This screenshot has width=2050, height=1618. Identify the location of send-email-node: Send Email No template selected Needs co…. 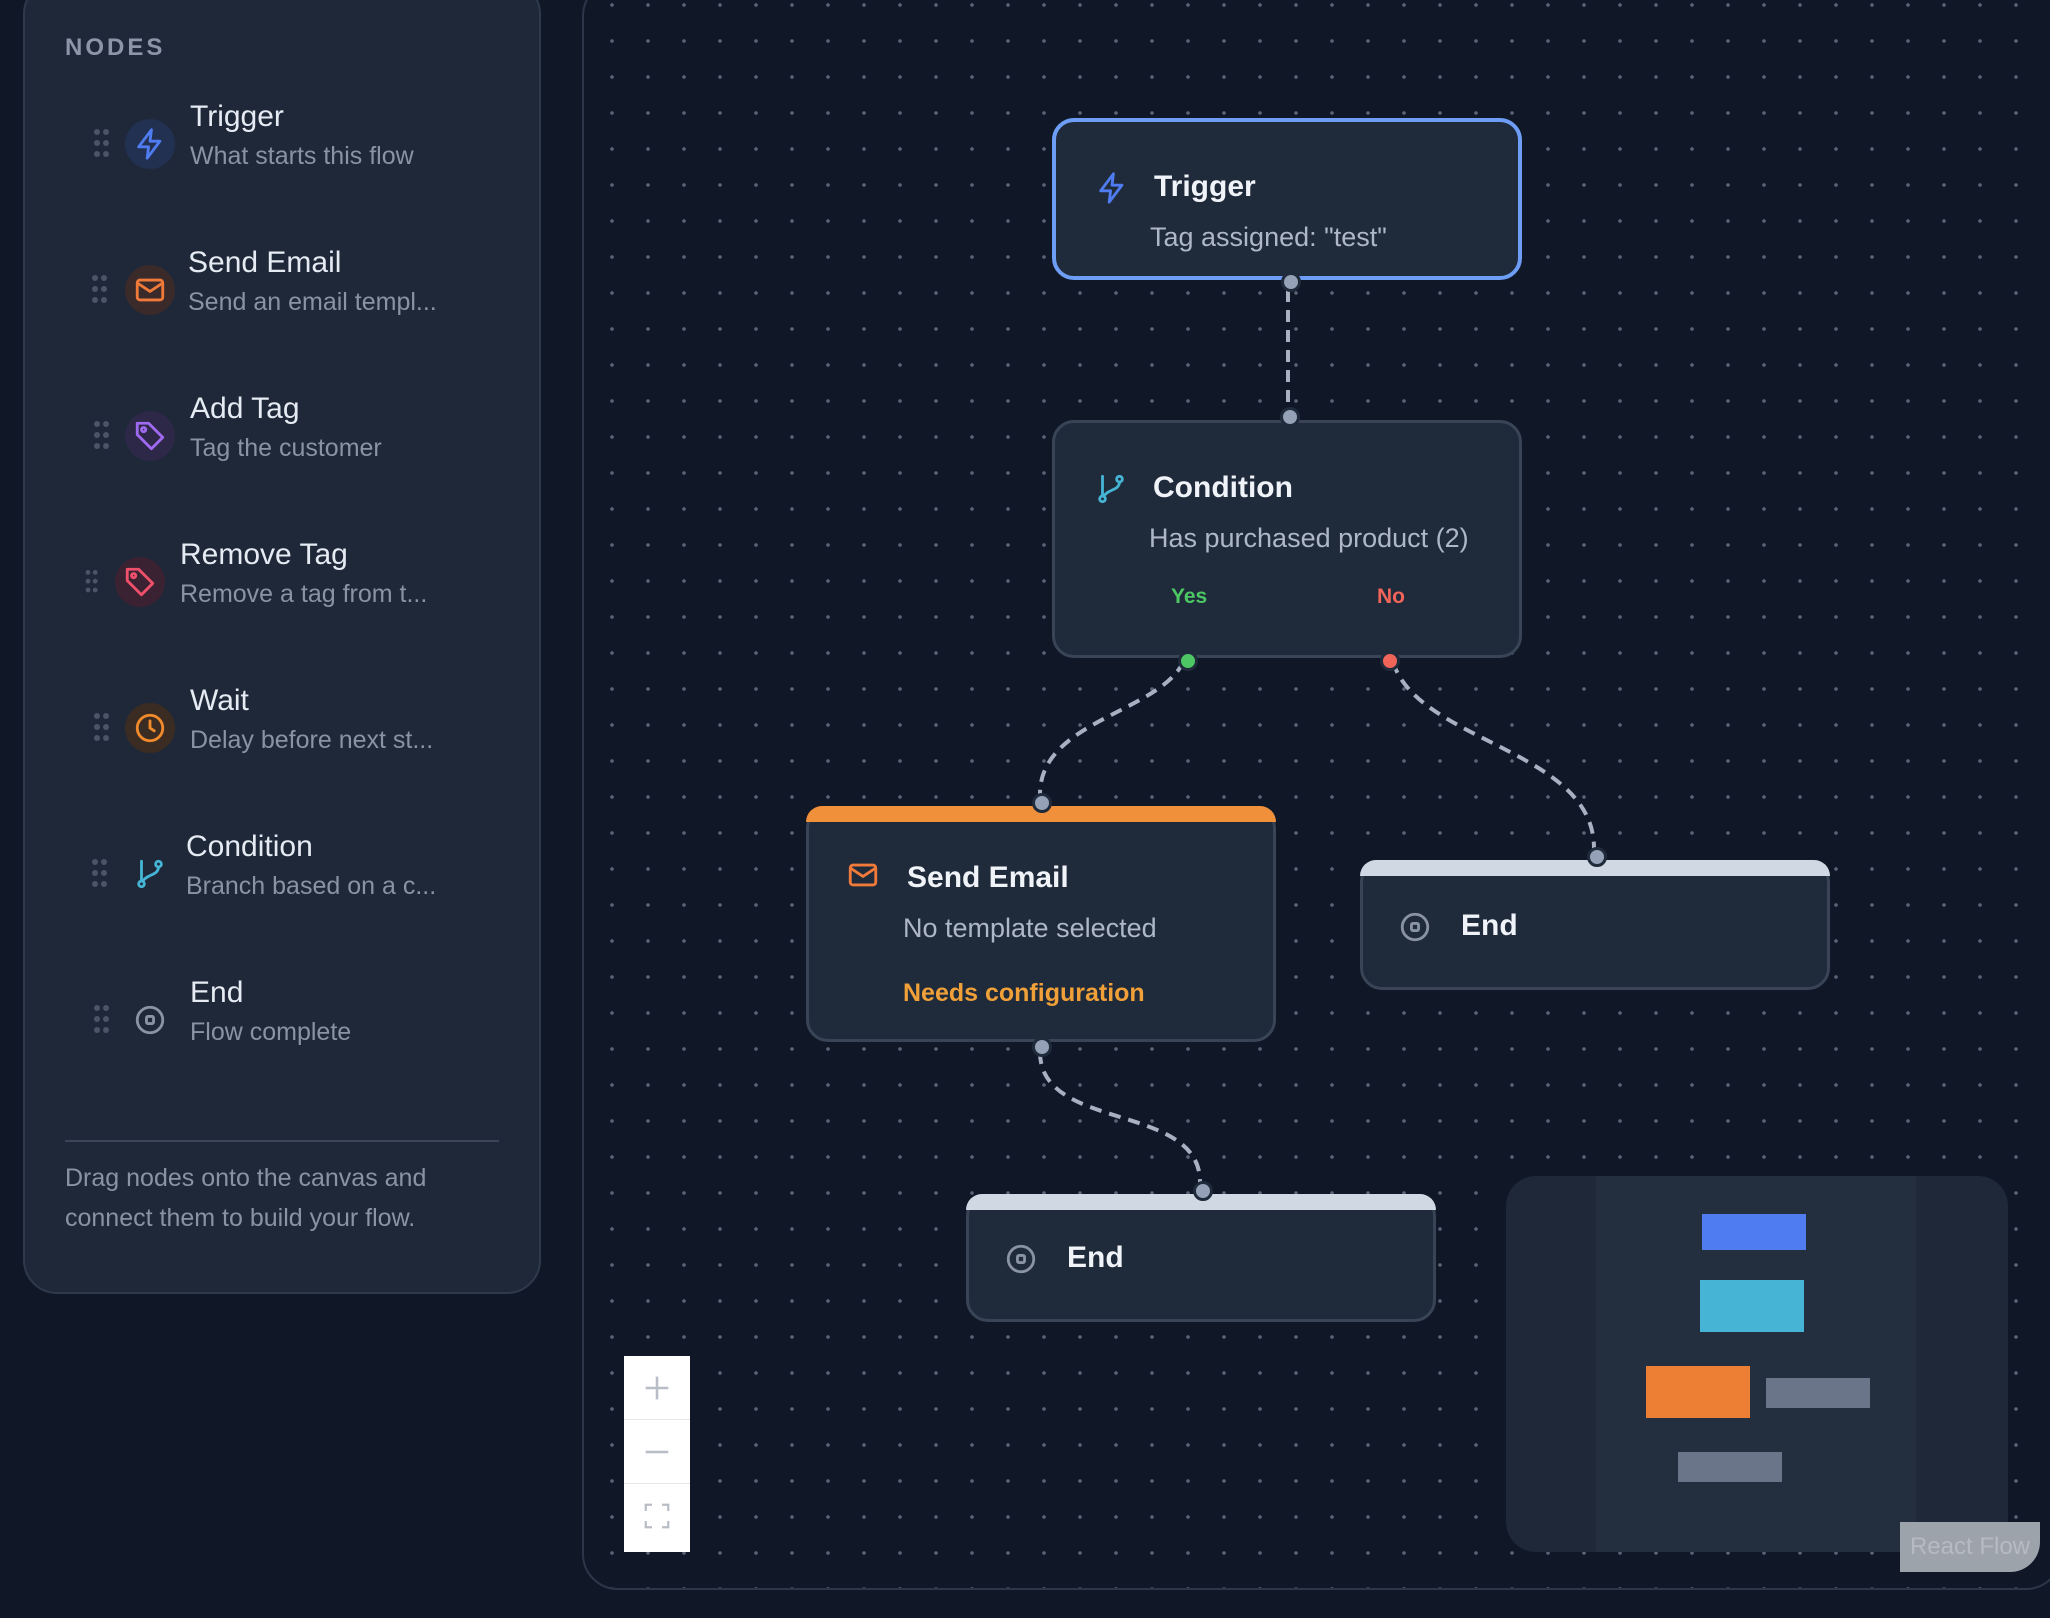
(1041, 925).